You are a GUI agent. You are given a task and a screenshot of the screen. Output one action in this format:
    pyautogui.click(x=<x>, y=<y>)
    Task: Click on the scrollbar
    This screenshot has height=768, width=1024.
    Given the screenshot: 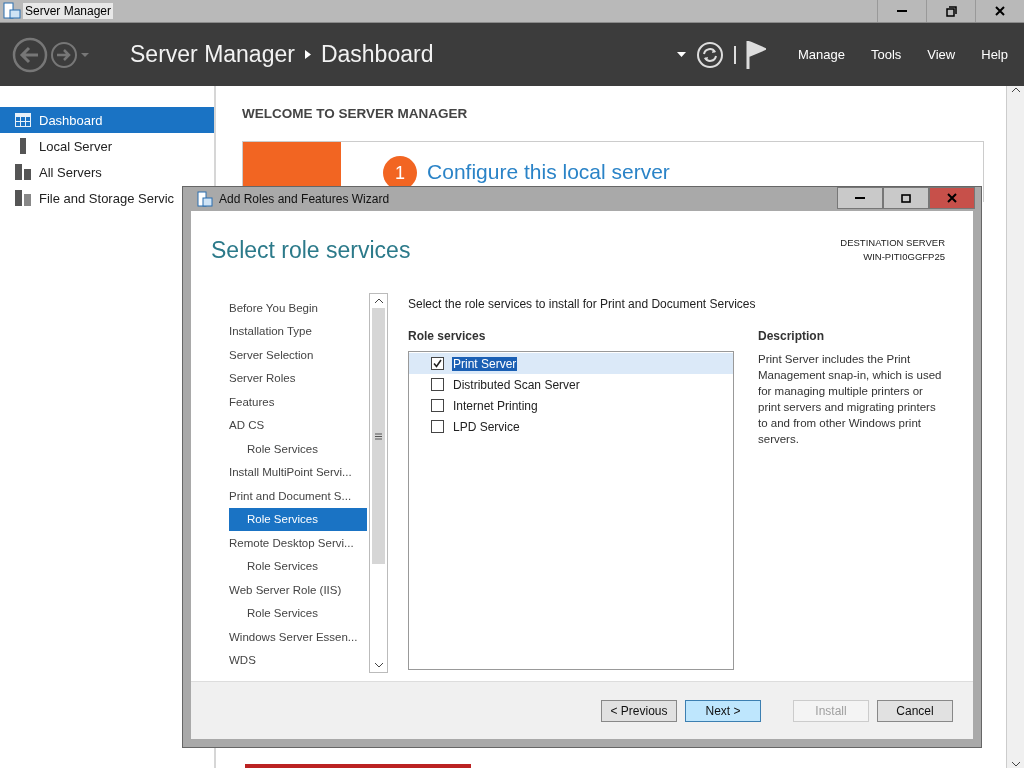 What is the action you would take?
    pyautogui.click(x=1015, y=427)
    